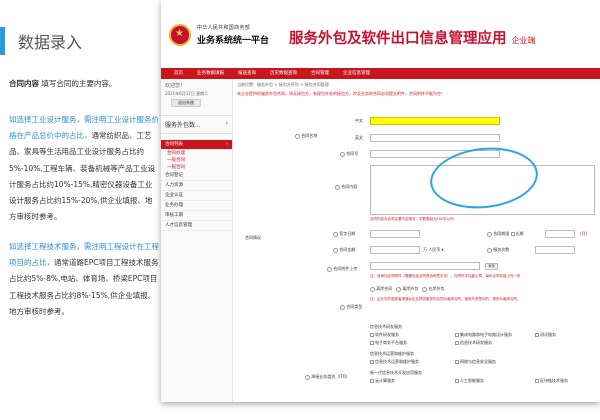 This screenshot has height=420, width=600. What do you see at coordinates (523, 40) in the screenshot?
I see `app-title-suffix: 企业端` at bounding box center [523, 40].